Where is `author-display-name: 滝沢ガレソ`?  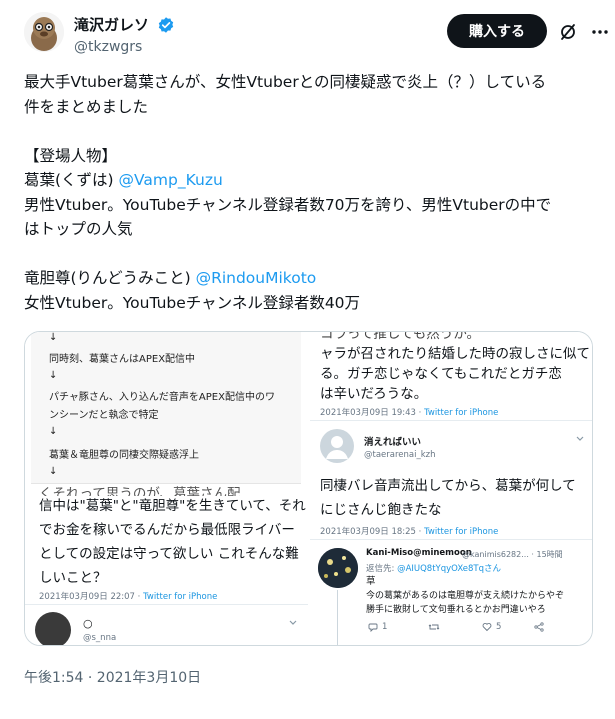
author-display-name: 滝沢ガレソ is located at coordinates (111, 24).